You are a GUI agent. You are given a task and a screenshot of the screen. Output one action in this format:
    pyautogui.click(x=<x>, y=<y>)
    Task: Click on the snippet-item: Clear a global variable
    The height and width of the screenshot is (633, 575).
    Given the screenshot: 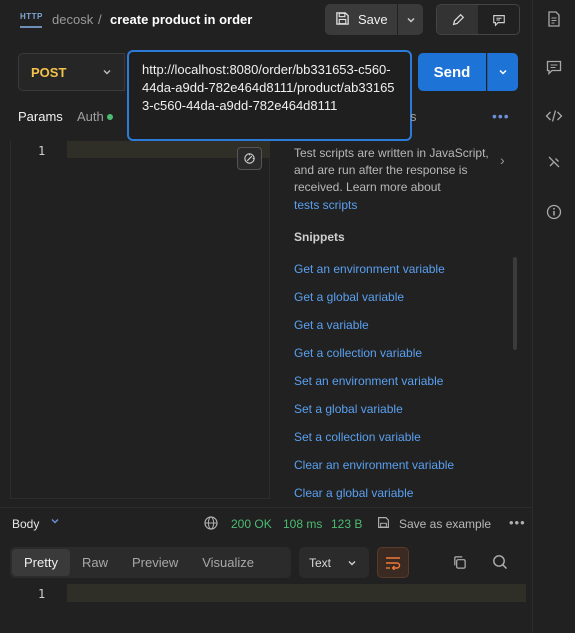 What is the action you would take?
    pyautogui.click(x=374, y=500)
    